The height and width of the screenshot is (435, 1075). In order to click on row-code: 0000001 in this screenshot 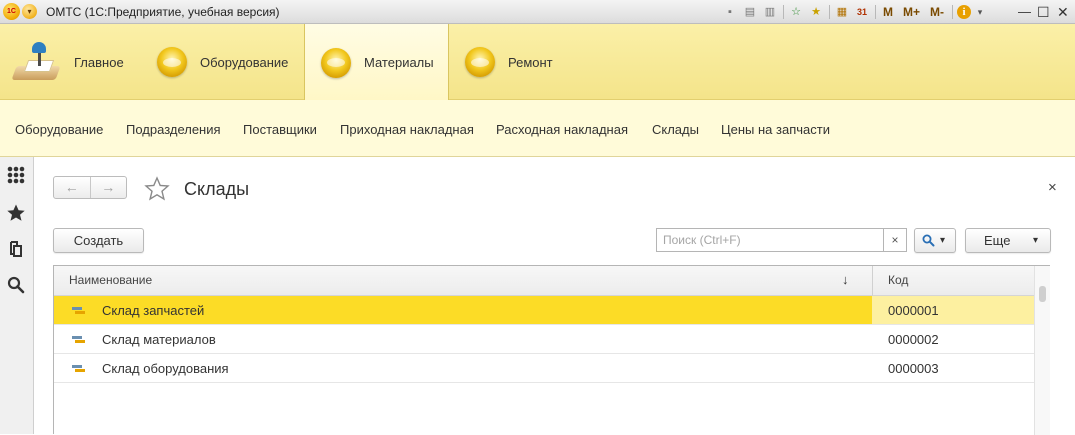, I will do `click(913, 310)`.